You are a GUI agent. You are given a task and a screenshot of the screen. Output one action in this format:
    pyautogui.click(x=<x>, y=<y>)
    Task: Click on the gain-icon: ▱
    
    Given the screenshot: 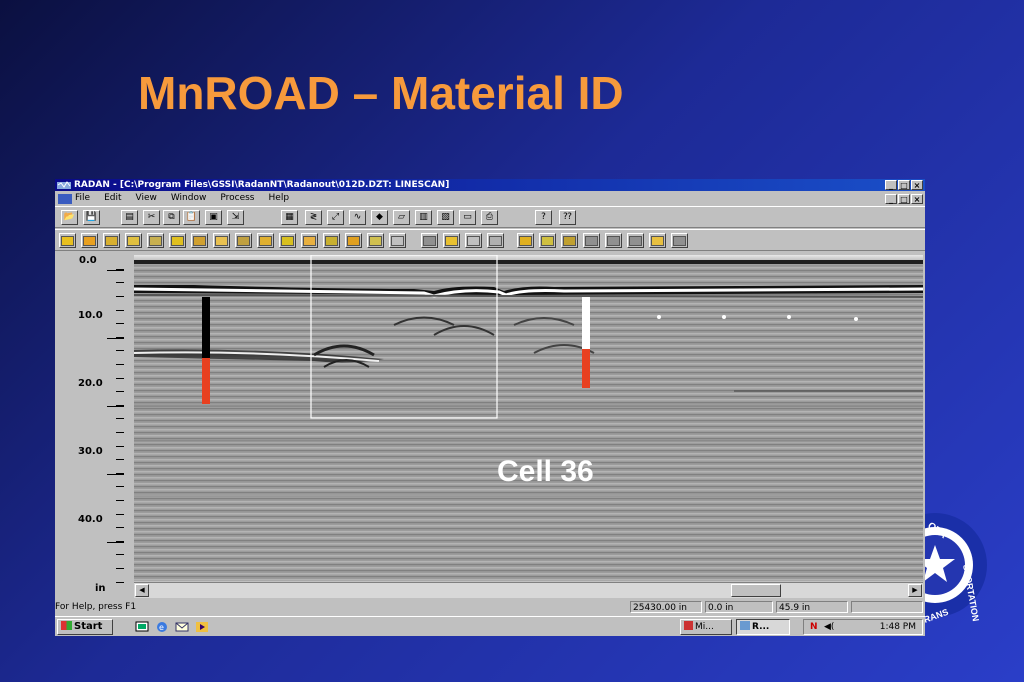 What is the action you would take?
    pyautogui.click(x=401, y=217)
    